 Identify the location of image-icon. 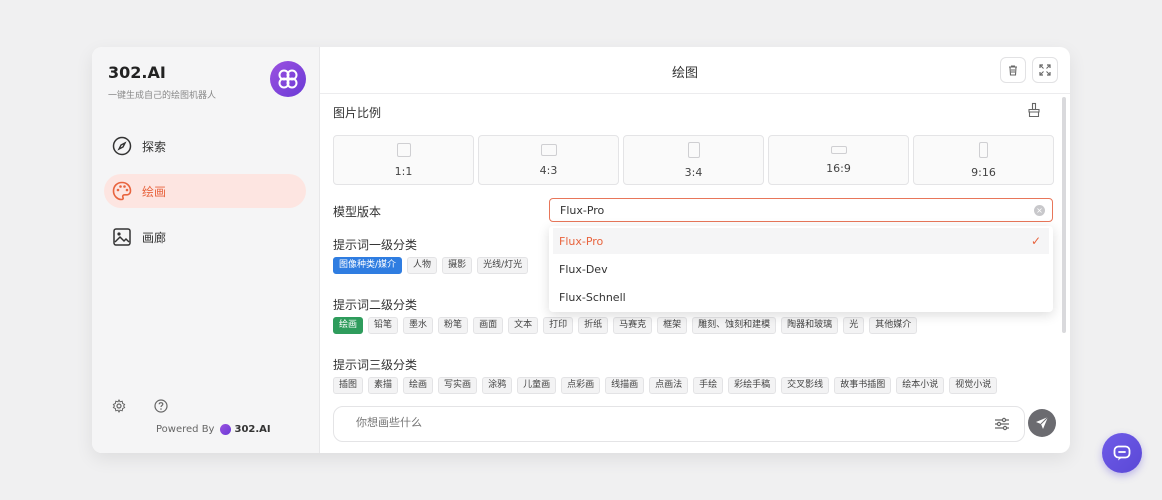
(122, 237).